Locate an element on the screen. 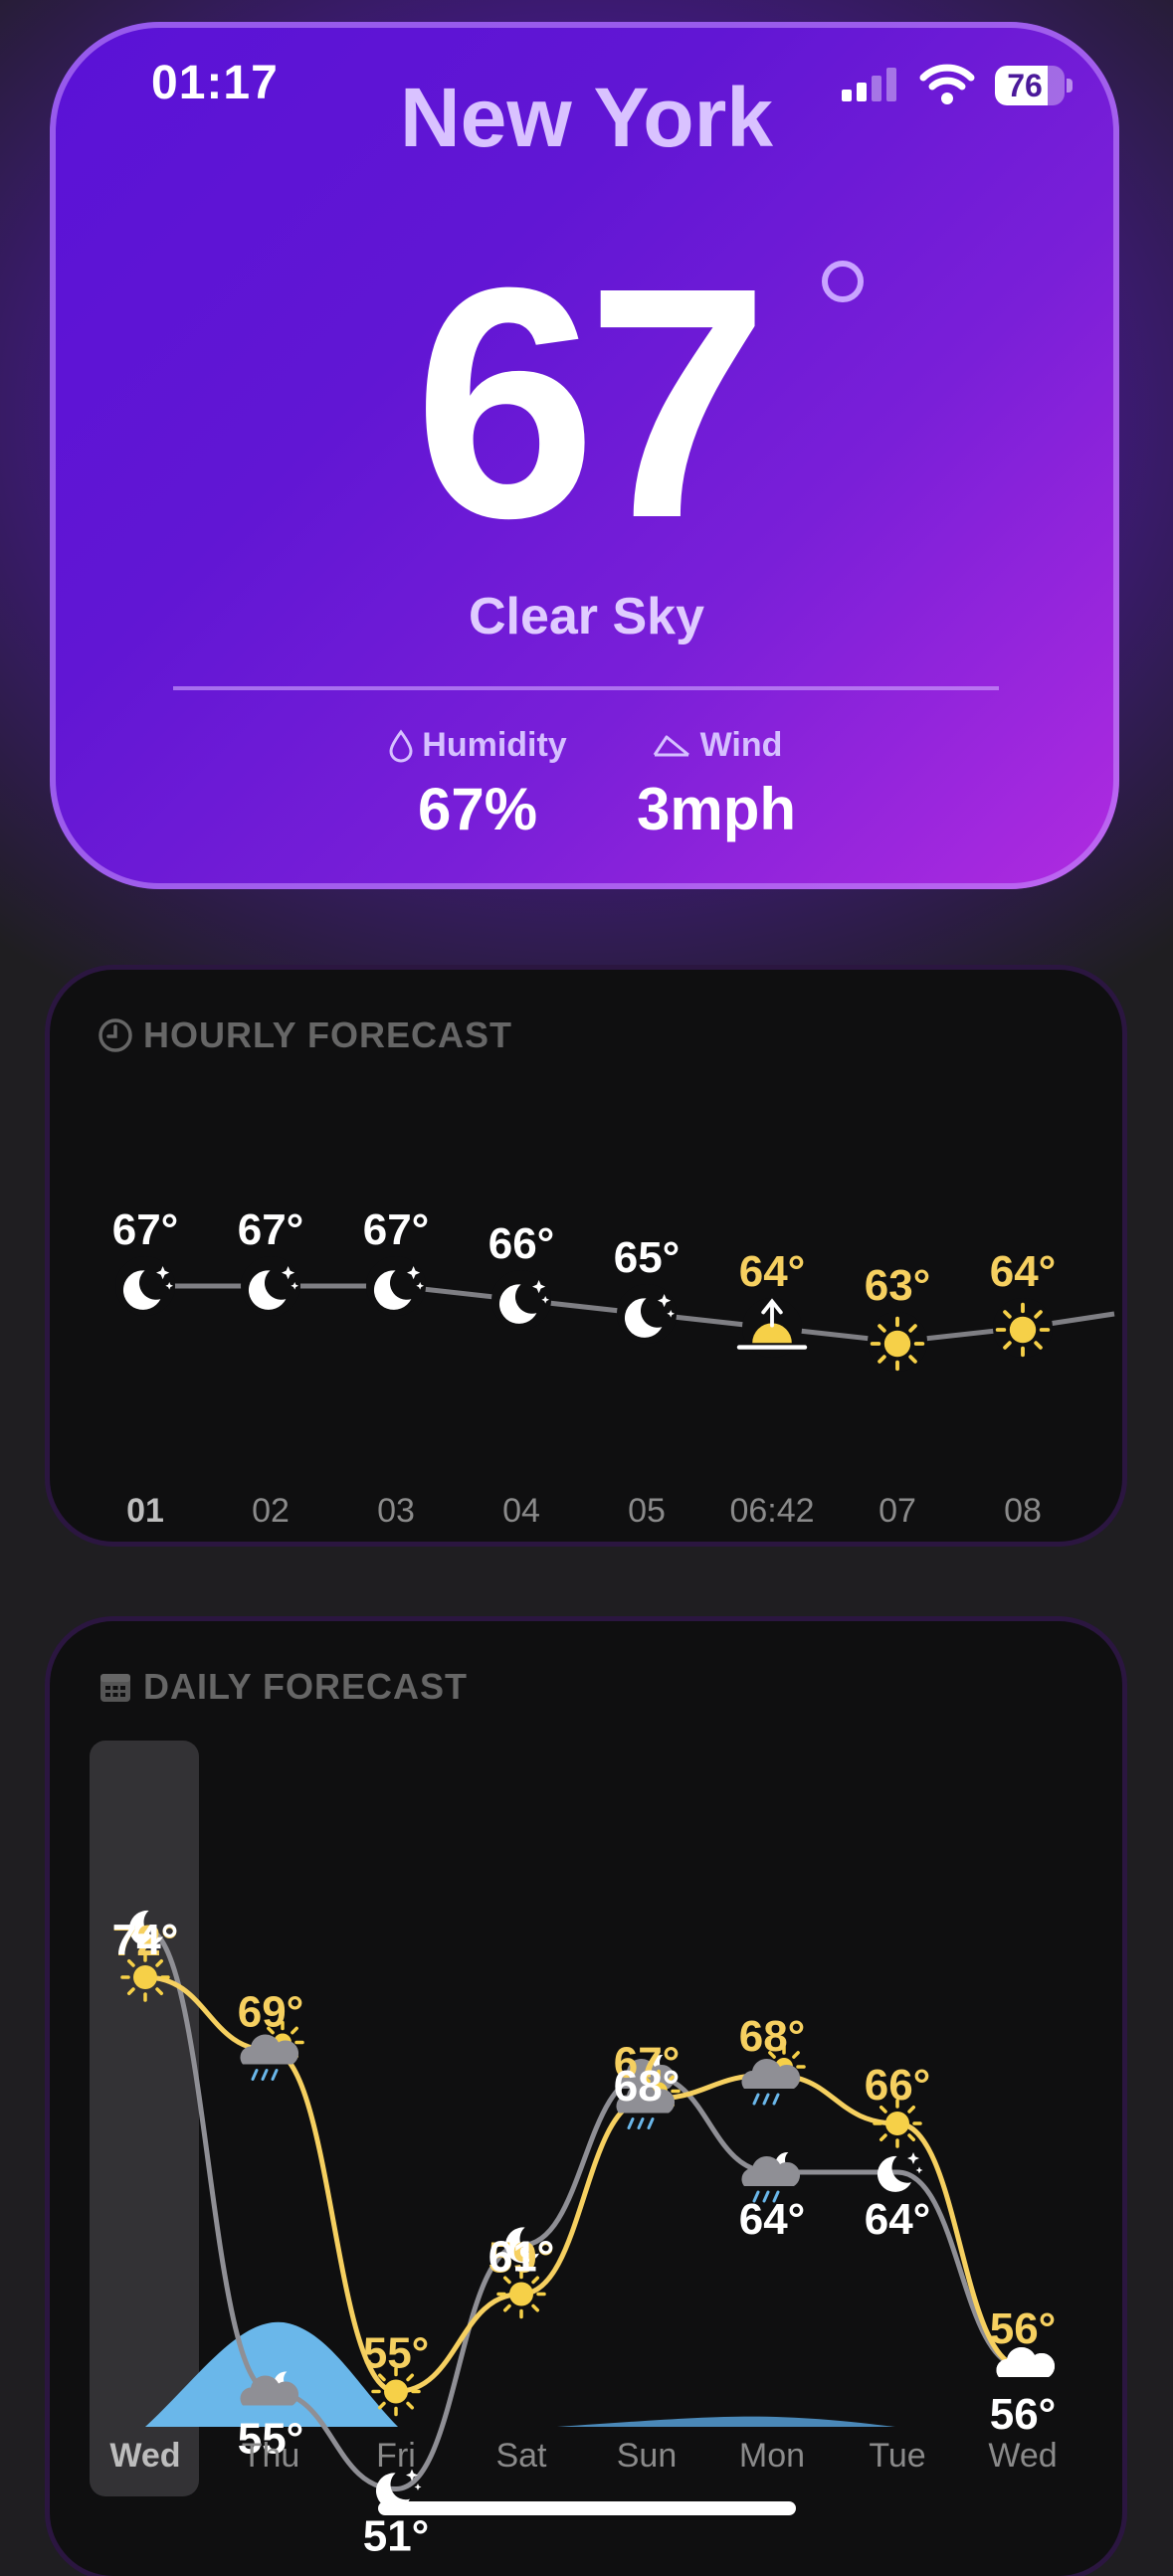 The image size is (1173, 2576). hourly-temp-label: 66° is located at coordinates (522, 1243).